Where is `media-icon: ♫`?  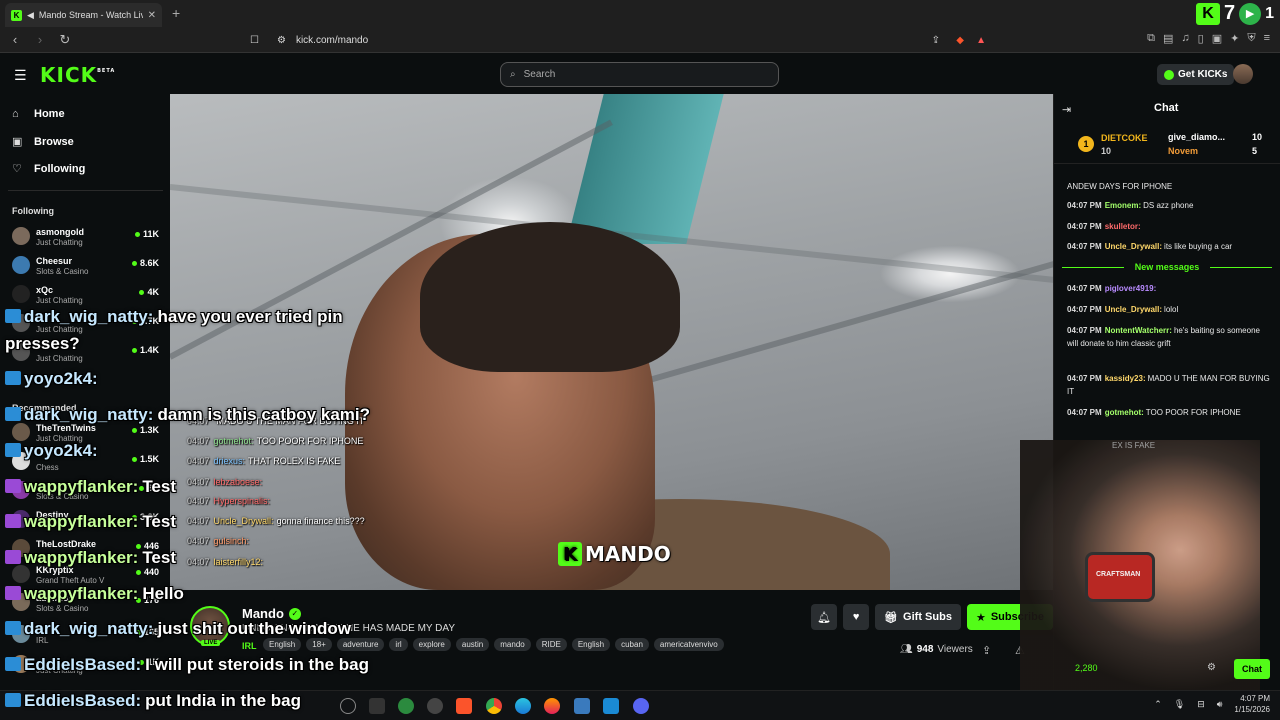 media-icon: ♫ is located at coordinates (1185, 38).